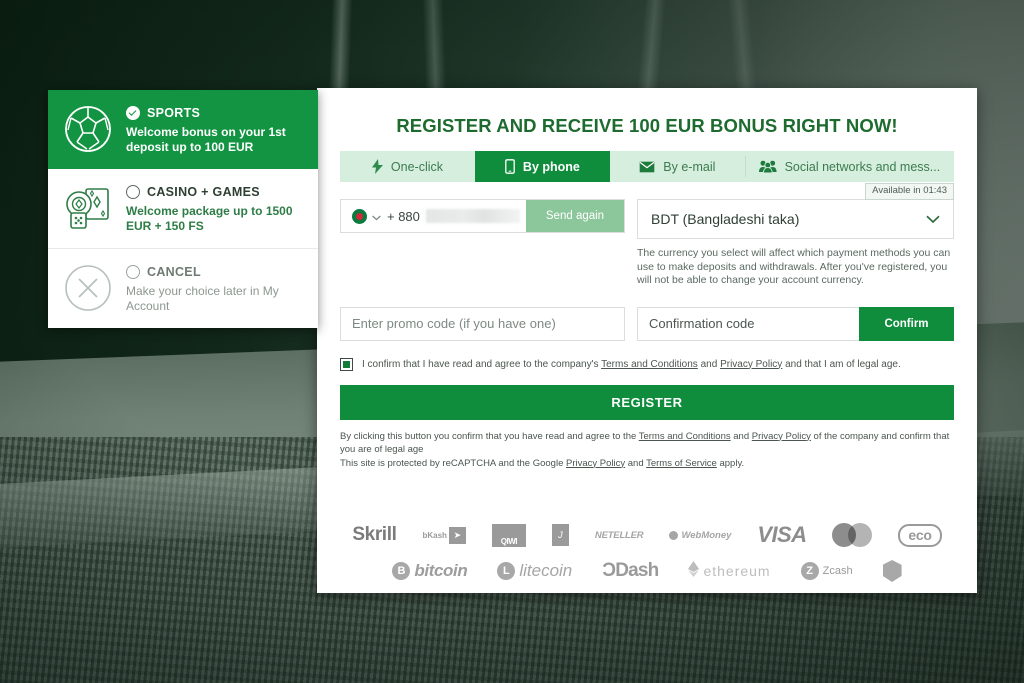 The width and height of the screenshot is (1024, 683). What do you see at coordinates (88, 129) in the screenshot?
I see `football-icon` at bounding box center [88, 129].